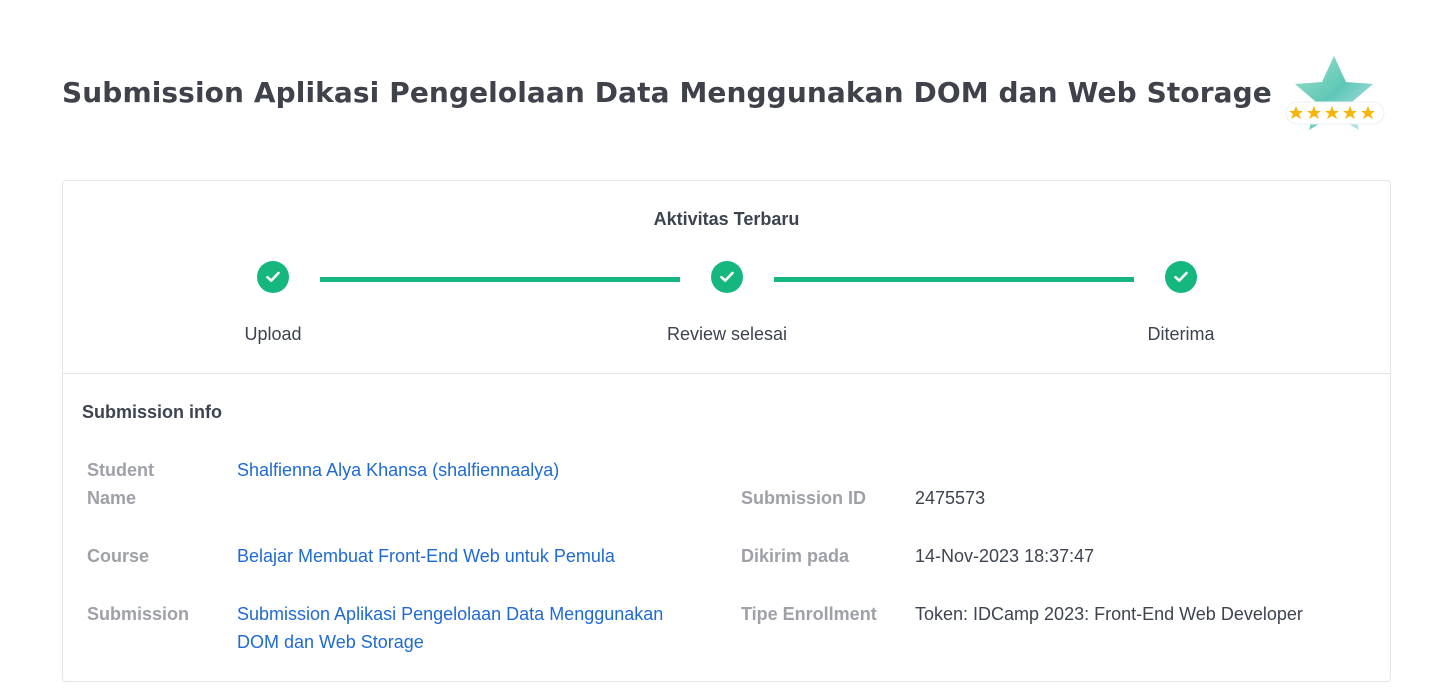  I want to click on course-label: Course, so click(118, 556).